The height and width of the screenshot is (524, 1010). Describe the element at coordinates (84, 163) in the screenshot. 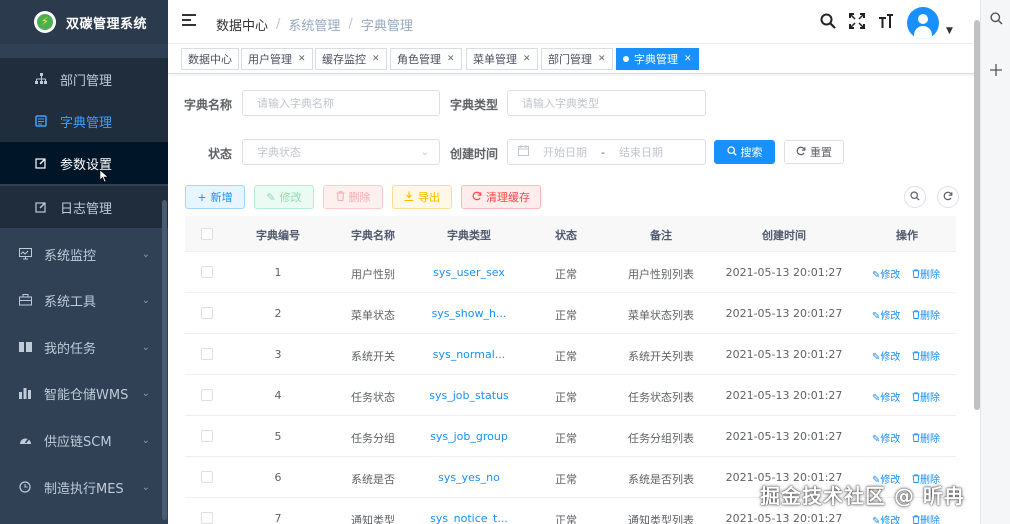

I see `sidebar-item-config: 参数设置` at that location.